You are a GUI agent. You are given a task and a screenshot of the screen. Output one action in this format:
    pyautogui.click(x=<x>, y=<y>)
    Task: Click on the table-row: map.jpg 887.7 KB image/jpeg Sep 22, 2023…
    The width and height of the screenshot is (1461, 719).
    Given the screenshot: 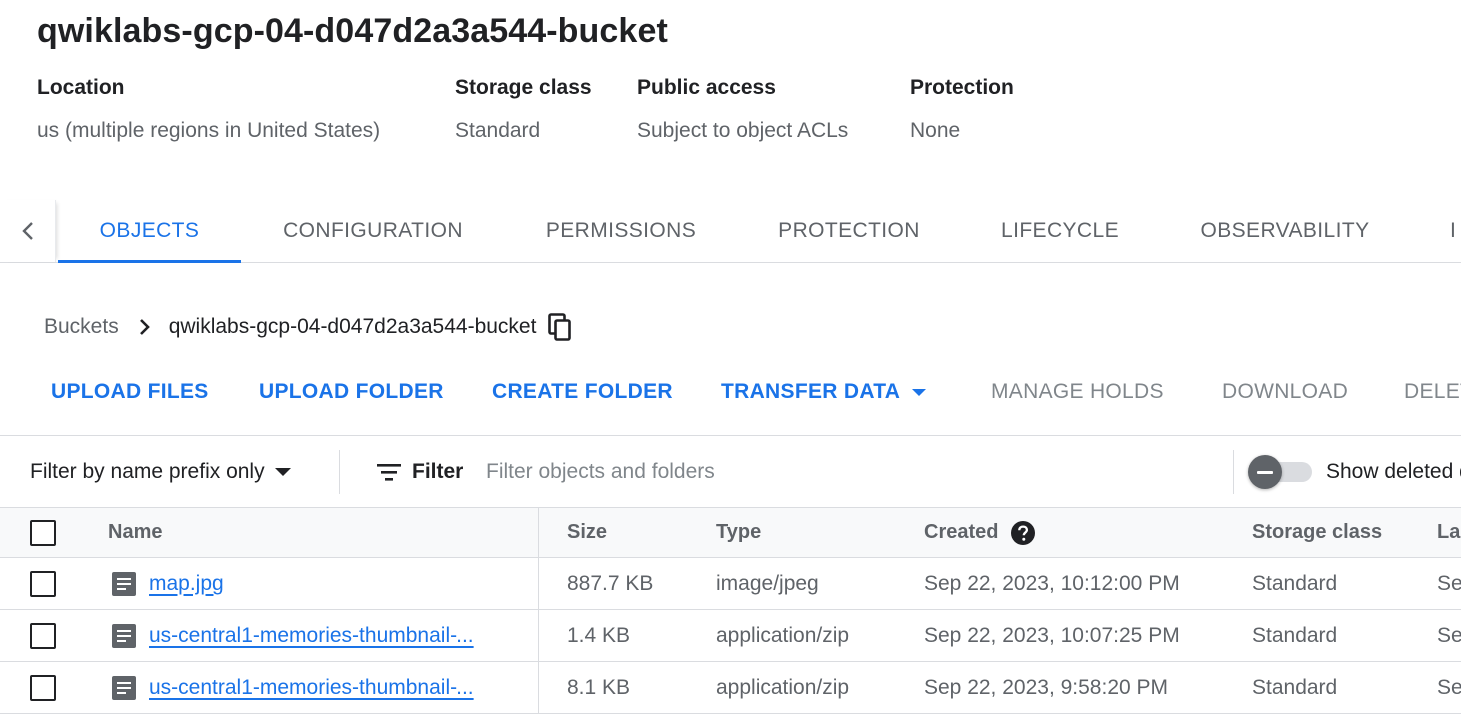 What is the action you would take?
    pyautogui.click(x=730, y=584)
    